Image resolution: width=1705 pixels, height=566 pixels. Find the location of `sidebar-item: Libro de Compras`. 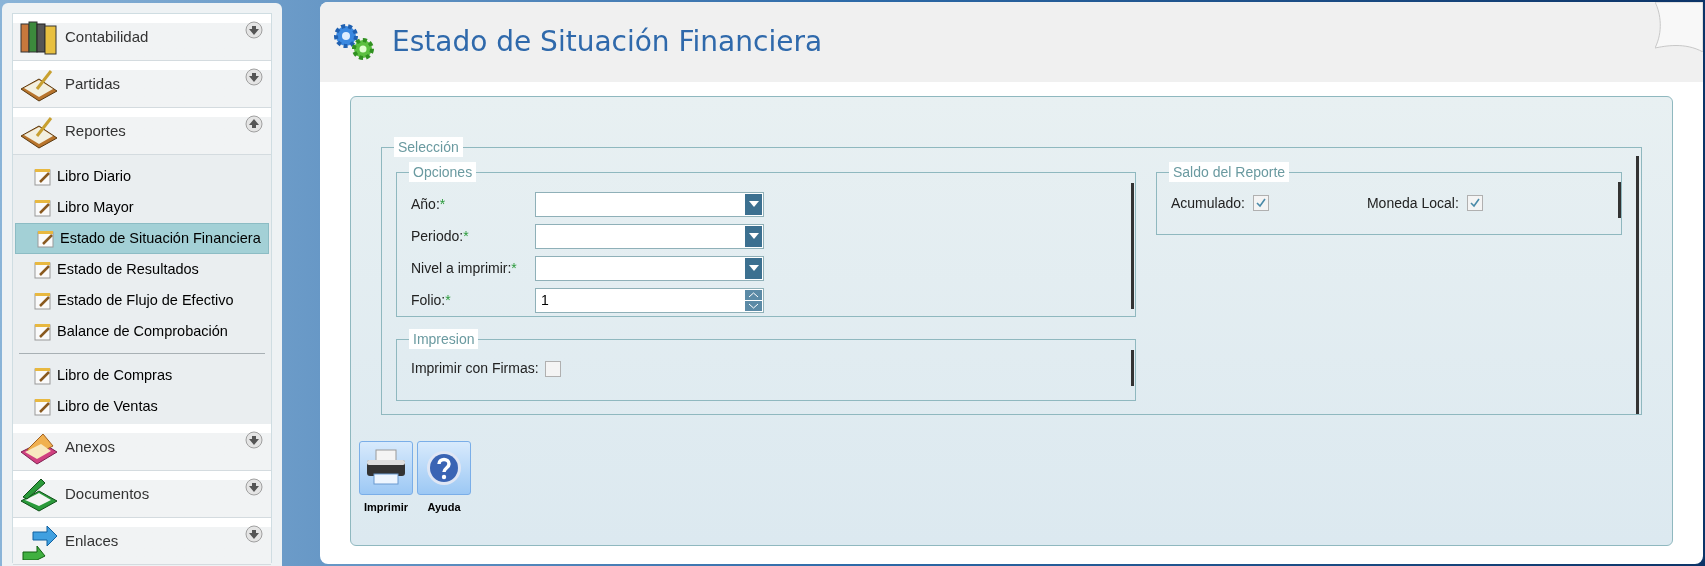

sidebar-item: Libro de Compras is located at coordinates (142, 375).